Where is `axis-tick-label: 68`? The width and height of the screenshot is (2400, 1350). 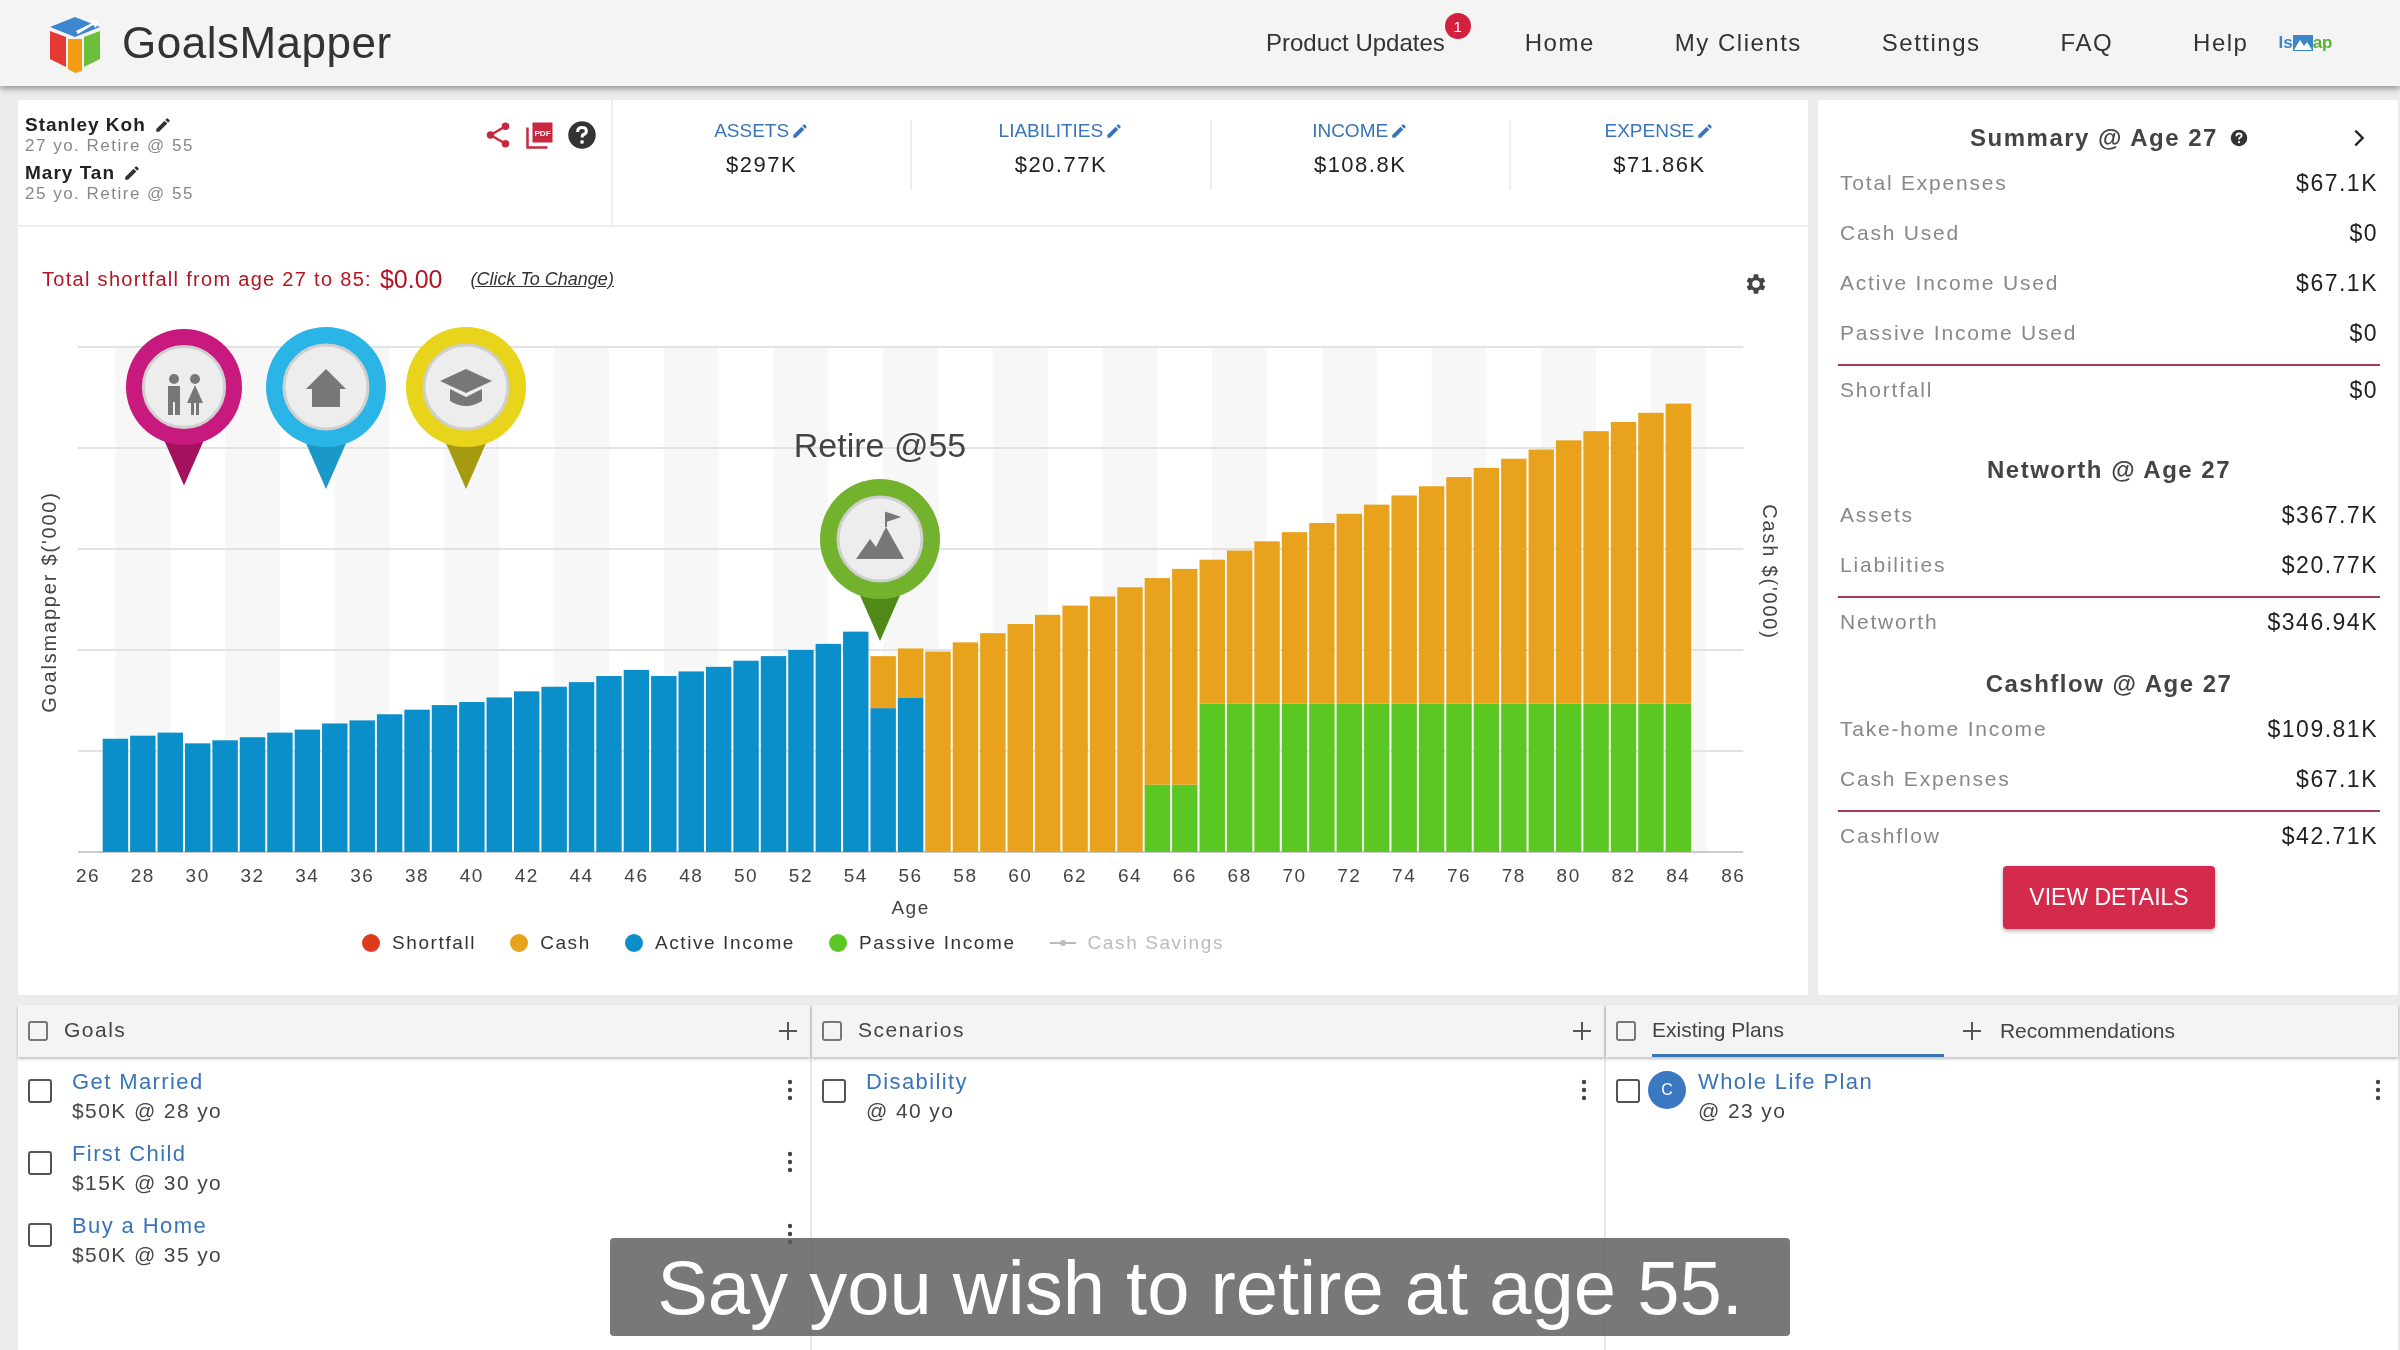 axis-tick-label: 68 is located at coordinates (1239, 875).